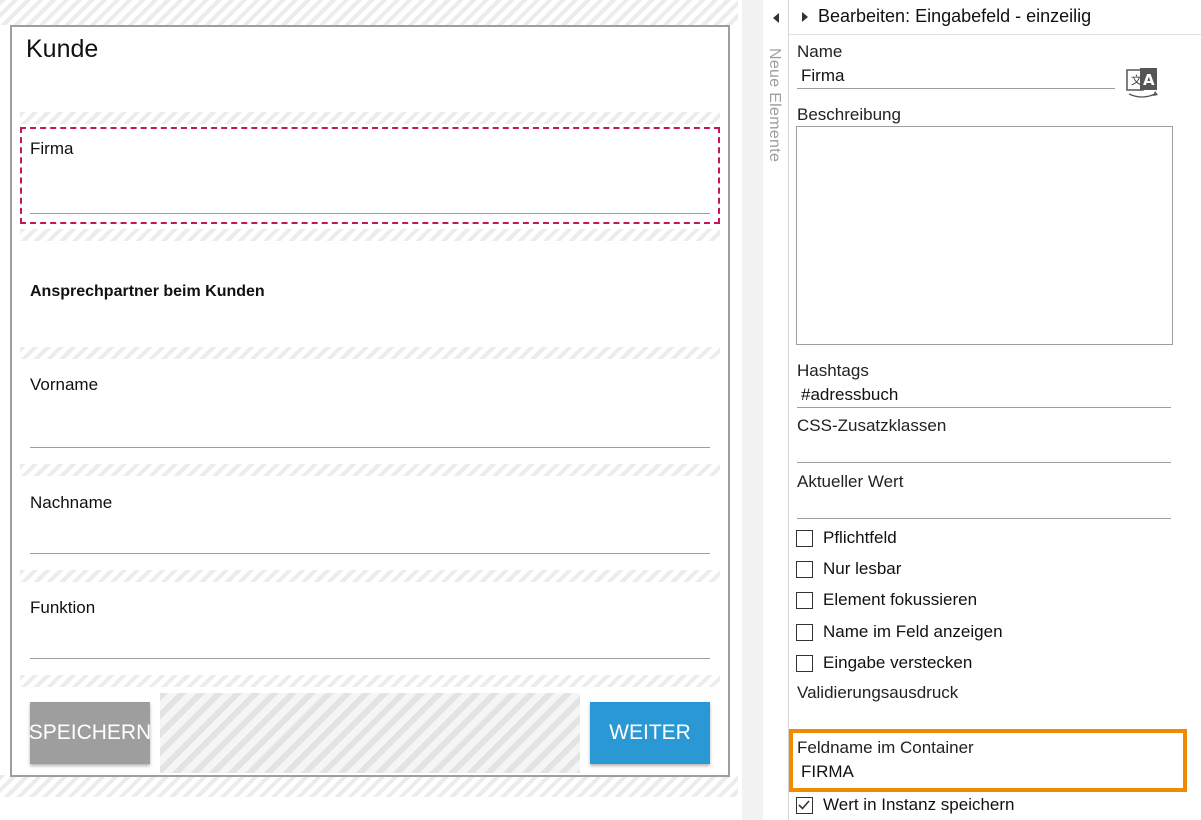 This screenshot has height=820, width=1201. What do you see at coordinates (872, 425) in the screenshot?
I see `css-classes-label: CSS-Zusatzklassen` at bounding box center [872, 425].